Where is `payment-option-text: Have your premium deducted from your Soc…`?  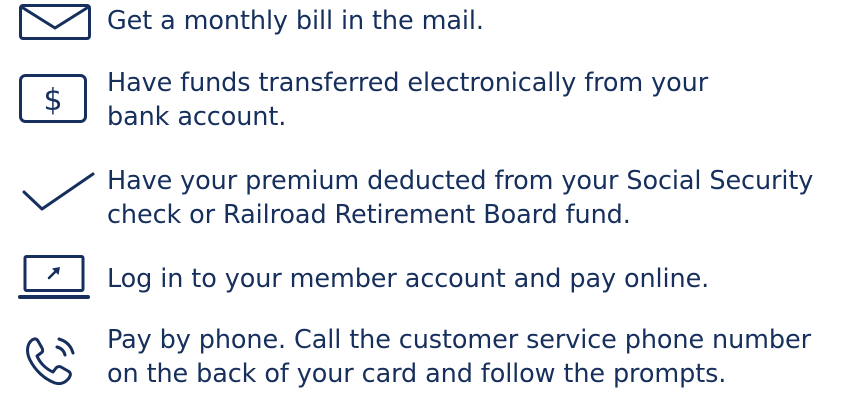
payment-option-text: Have your premium deducted from your Soc… is located at coordinates (460, 198).